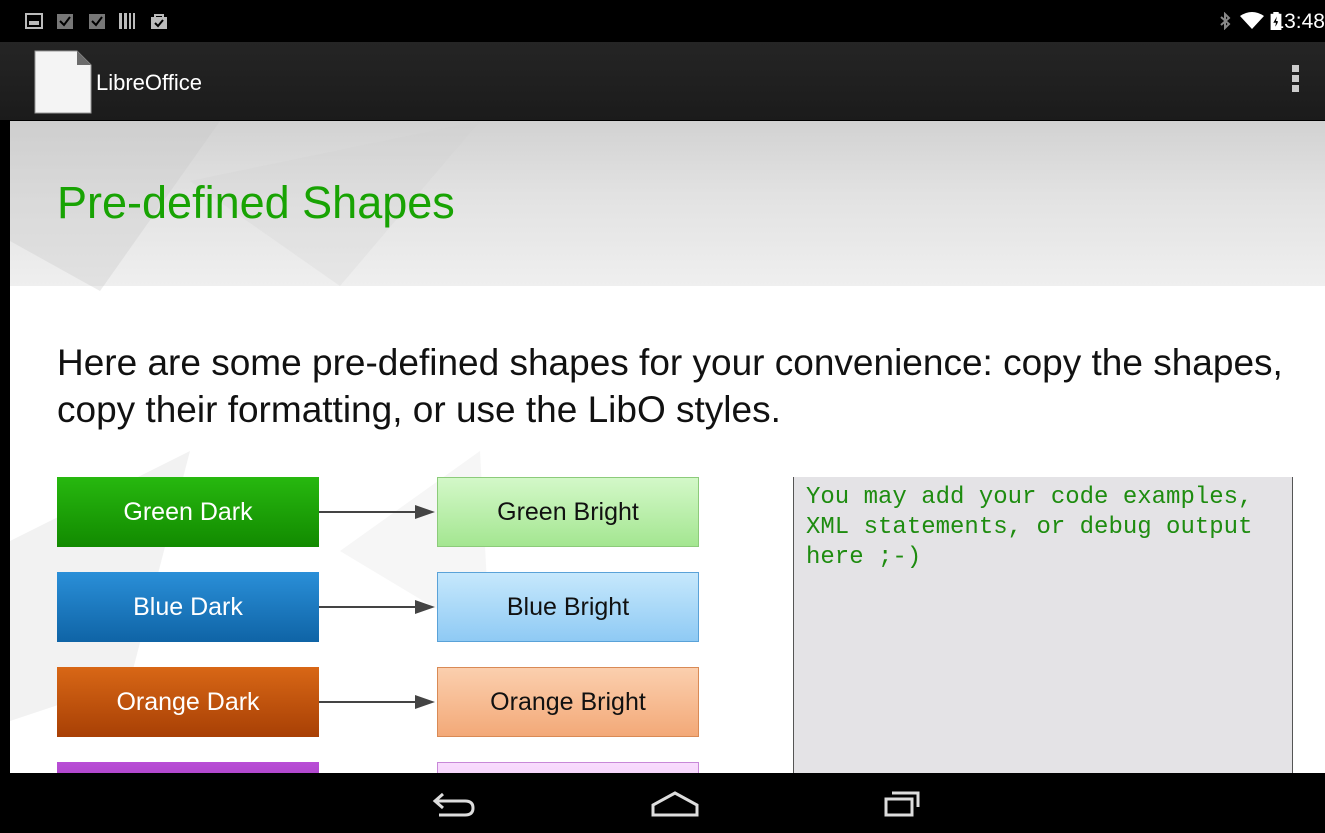 The height and width of the screenshot is (833, 1325). I want to click on page-title: Pre-defined Shapes, so click(256, 202).